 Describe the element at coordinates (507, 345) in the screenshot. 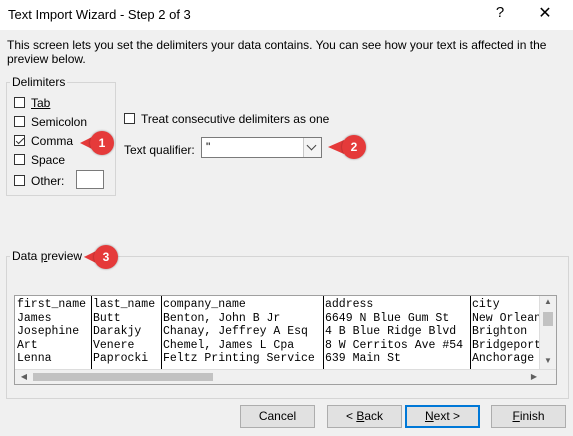

I see `preview-cell: Bridgeport` at that location.